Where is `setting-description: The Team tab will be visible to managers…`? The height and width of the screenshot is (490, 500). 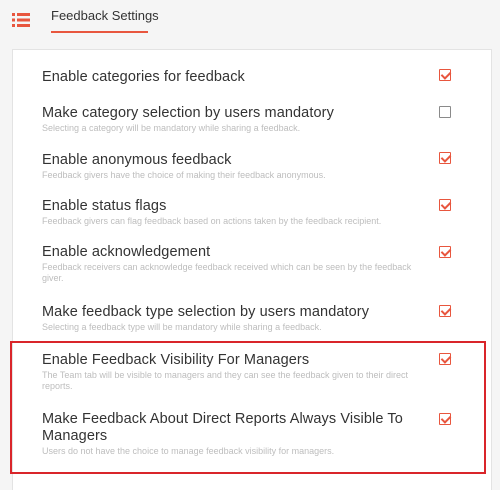 setting-description: The Team tab will be visible to managers… is located at coordinates (225, 380).